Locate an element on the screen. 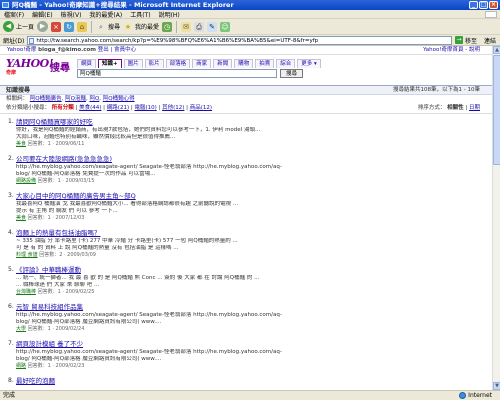 Image resolution: width=500 pixels, height=400 pixels. vertical-scrollbar: ▲ ▼ is located at coordinates (496, 218).